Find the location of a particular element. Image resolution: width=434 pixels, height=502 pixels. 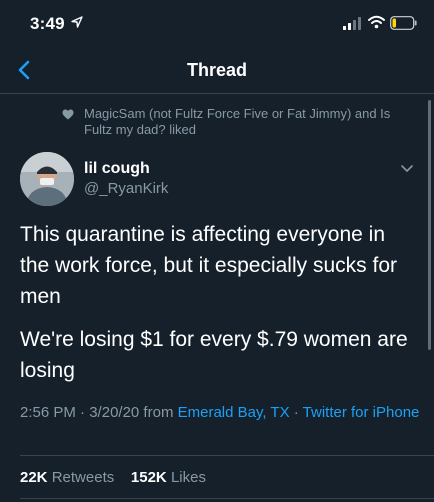

author-name: lil cough is located at coordinates (117, 169).